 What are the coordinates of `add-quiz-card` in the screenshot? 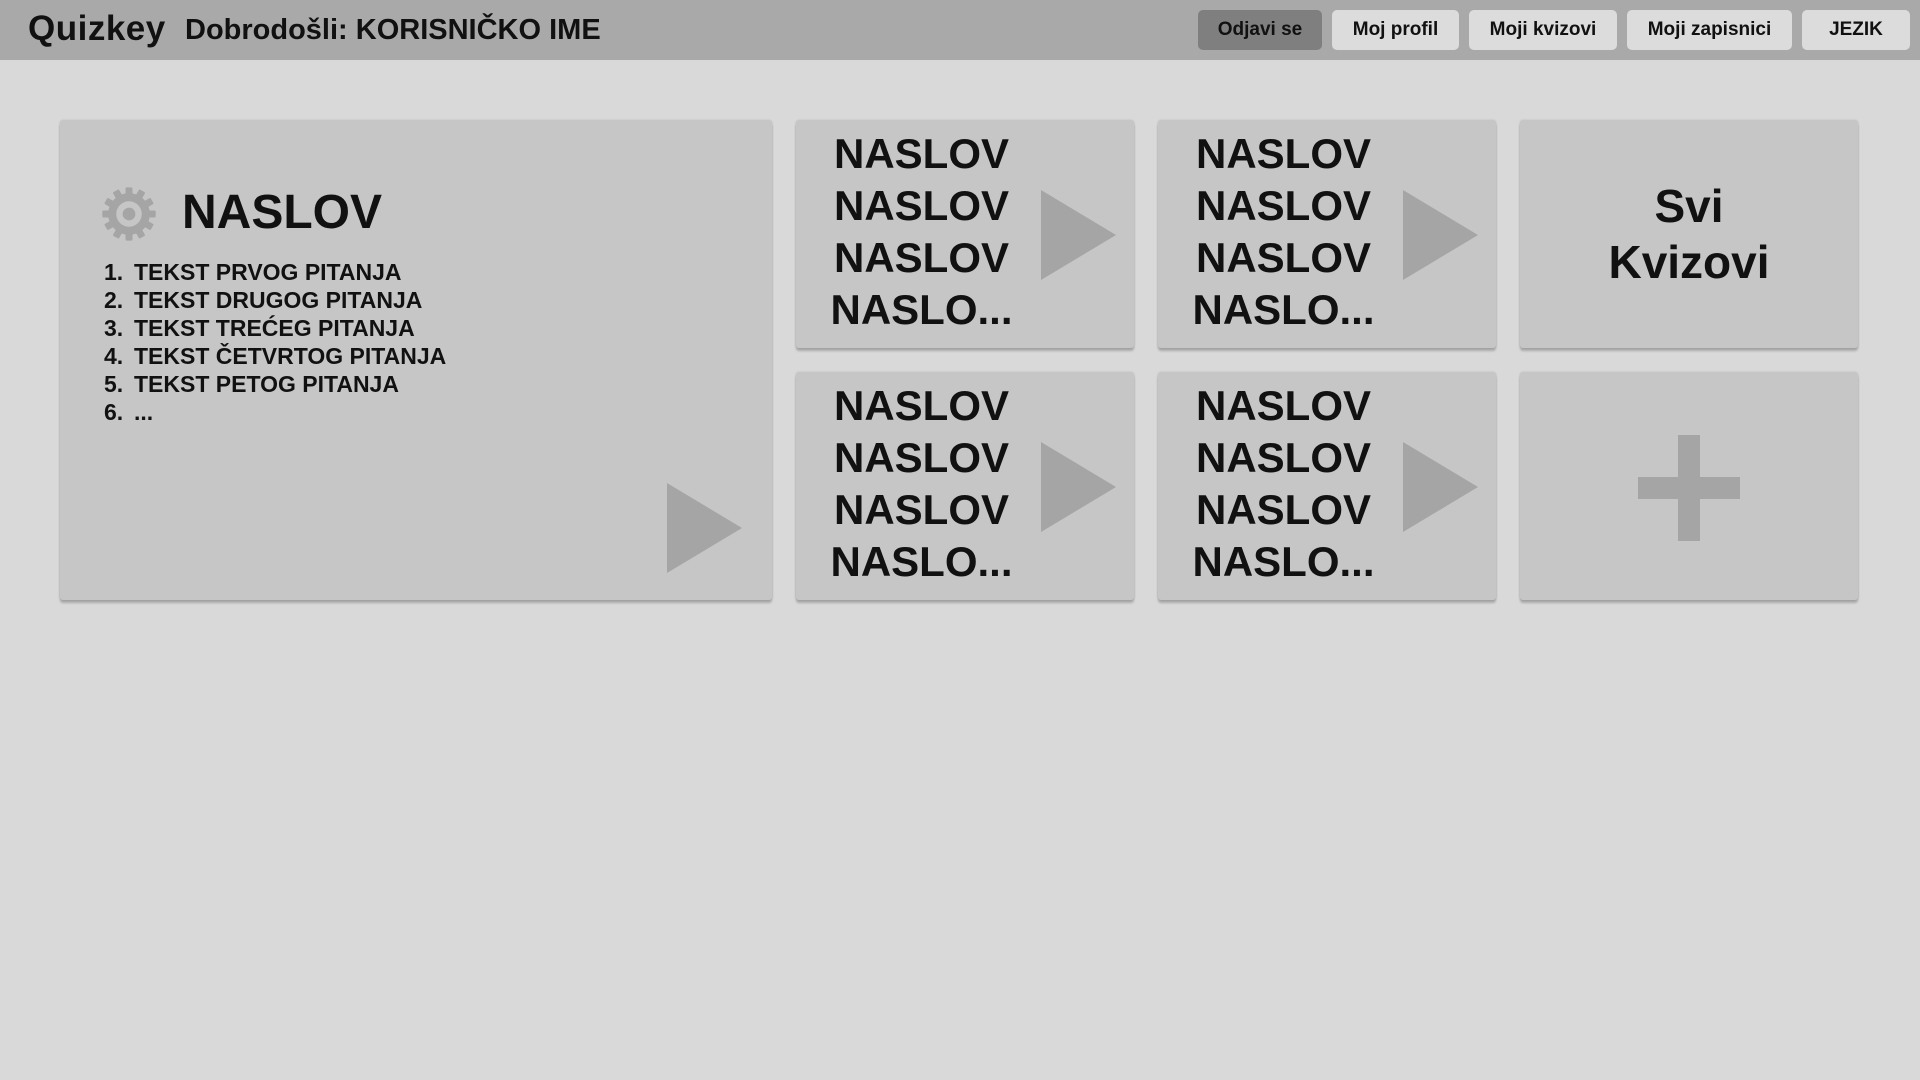 It's located at (1689, 486).